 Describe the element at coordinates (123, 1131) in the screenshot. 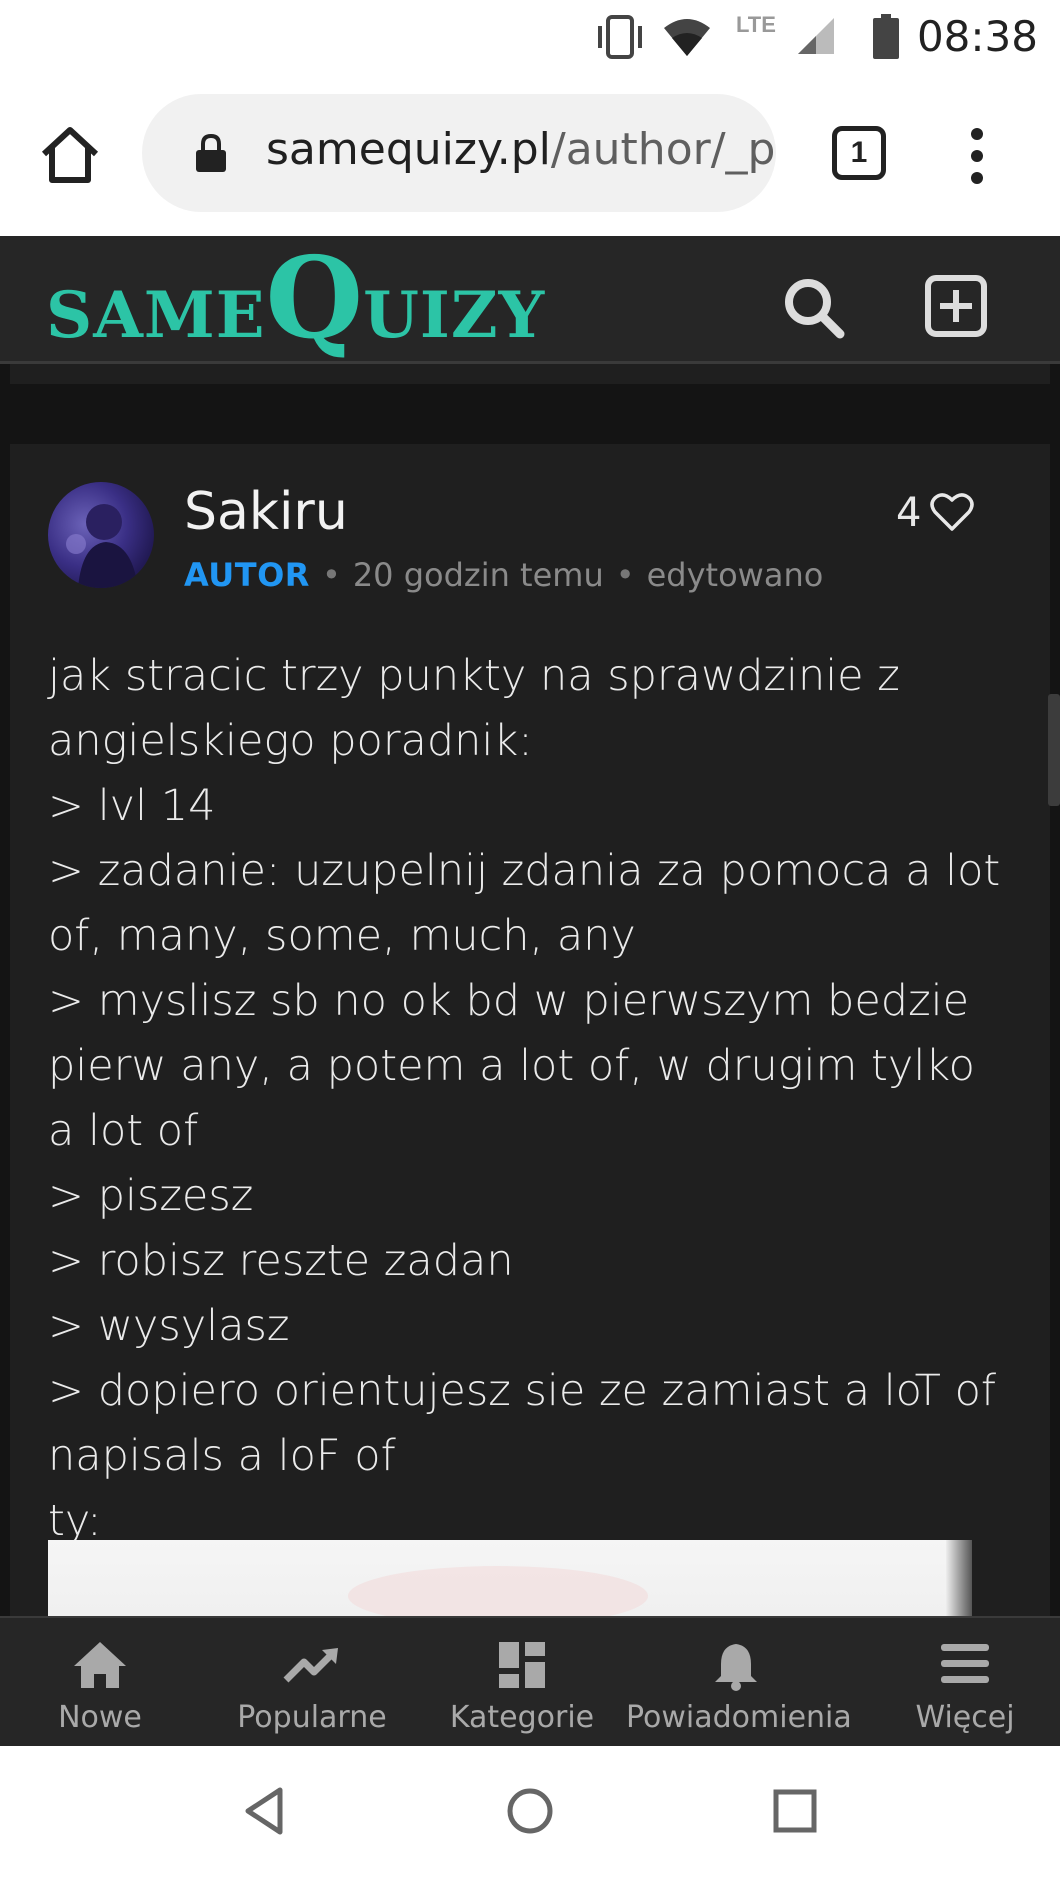

I see `comment-line: a lot of` at that location.